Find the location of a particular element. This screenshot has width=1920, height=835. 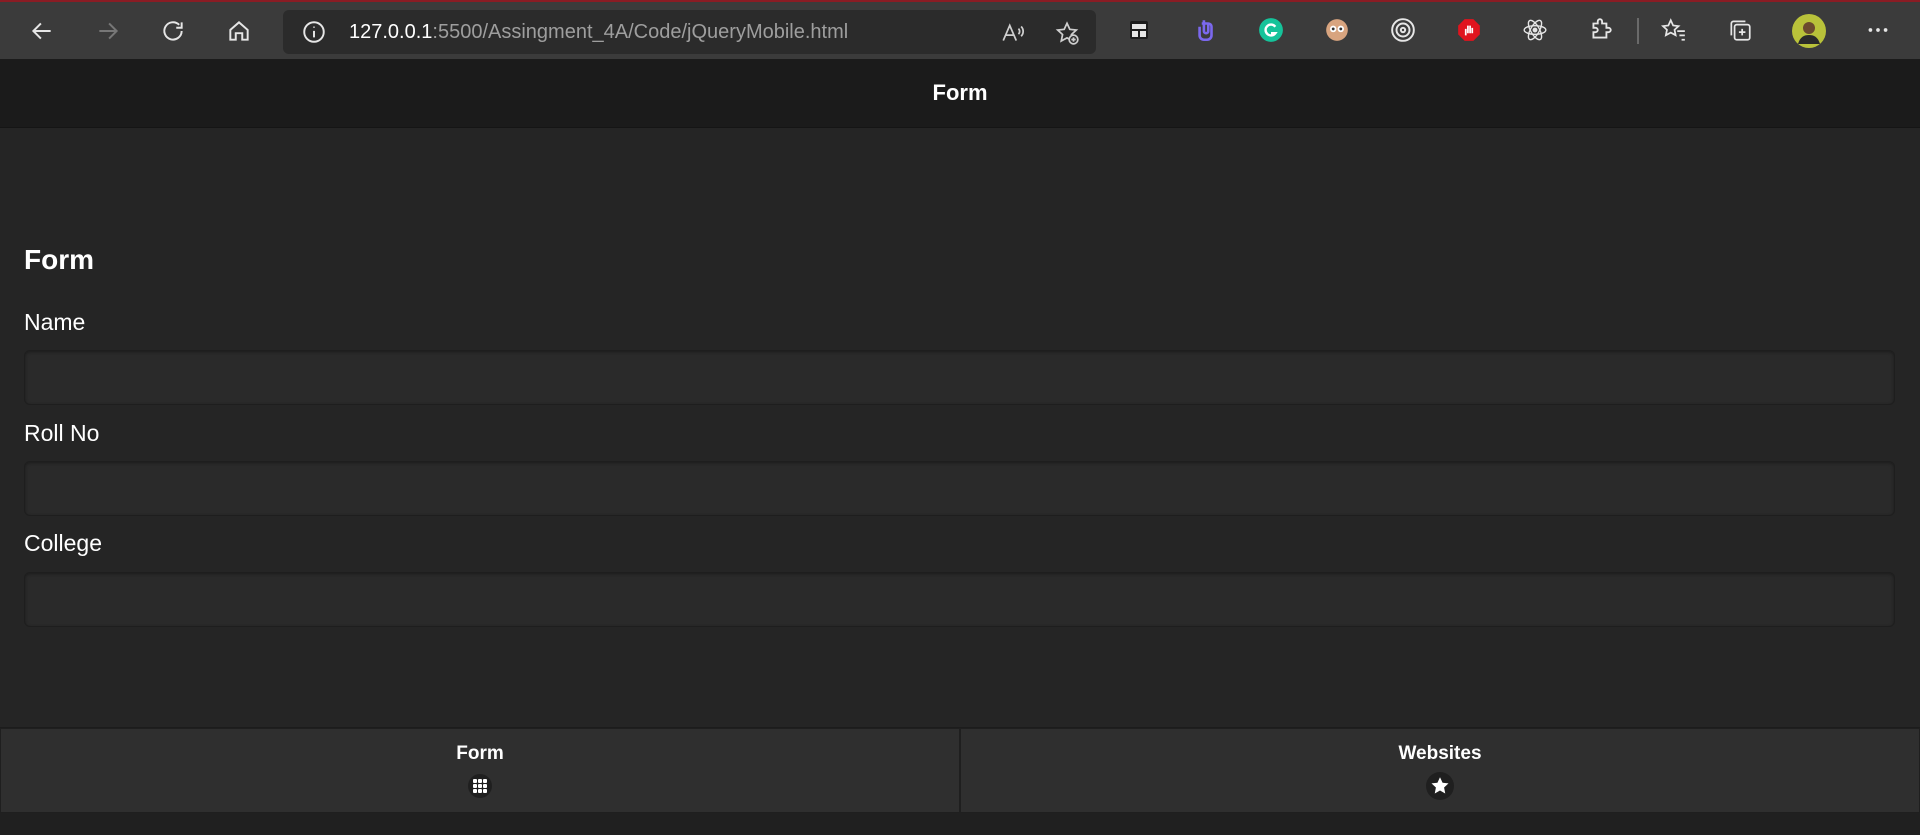

more-icon is located at coordinates (1878, 30).